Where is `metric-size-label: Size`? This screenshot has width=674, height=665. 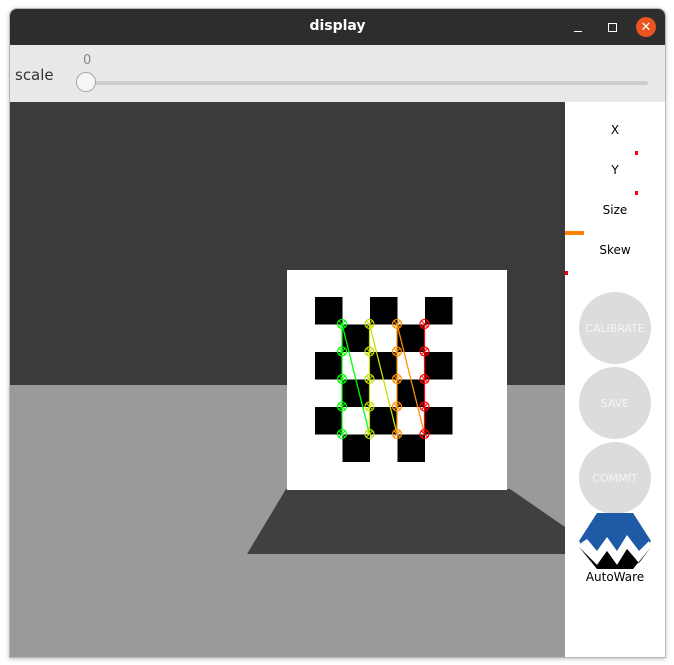
metric-size-label: Size is located at coordinates (615, 210).